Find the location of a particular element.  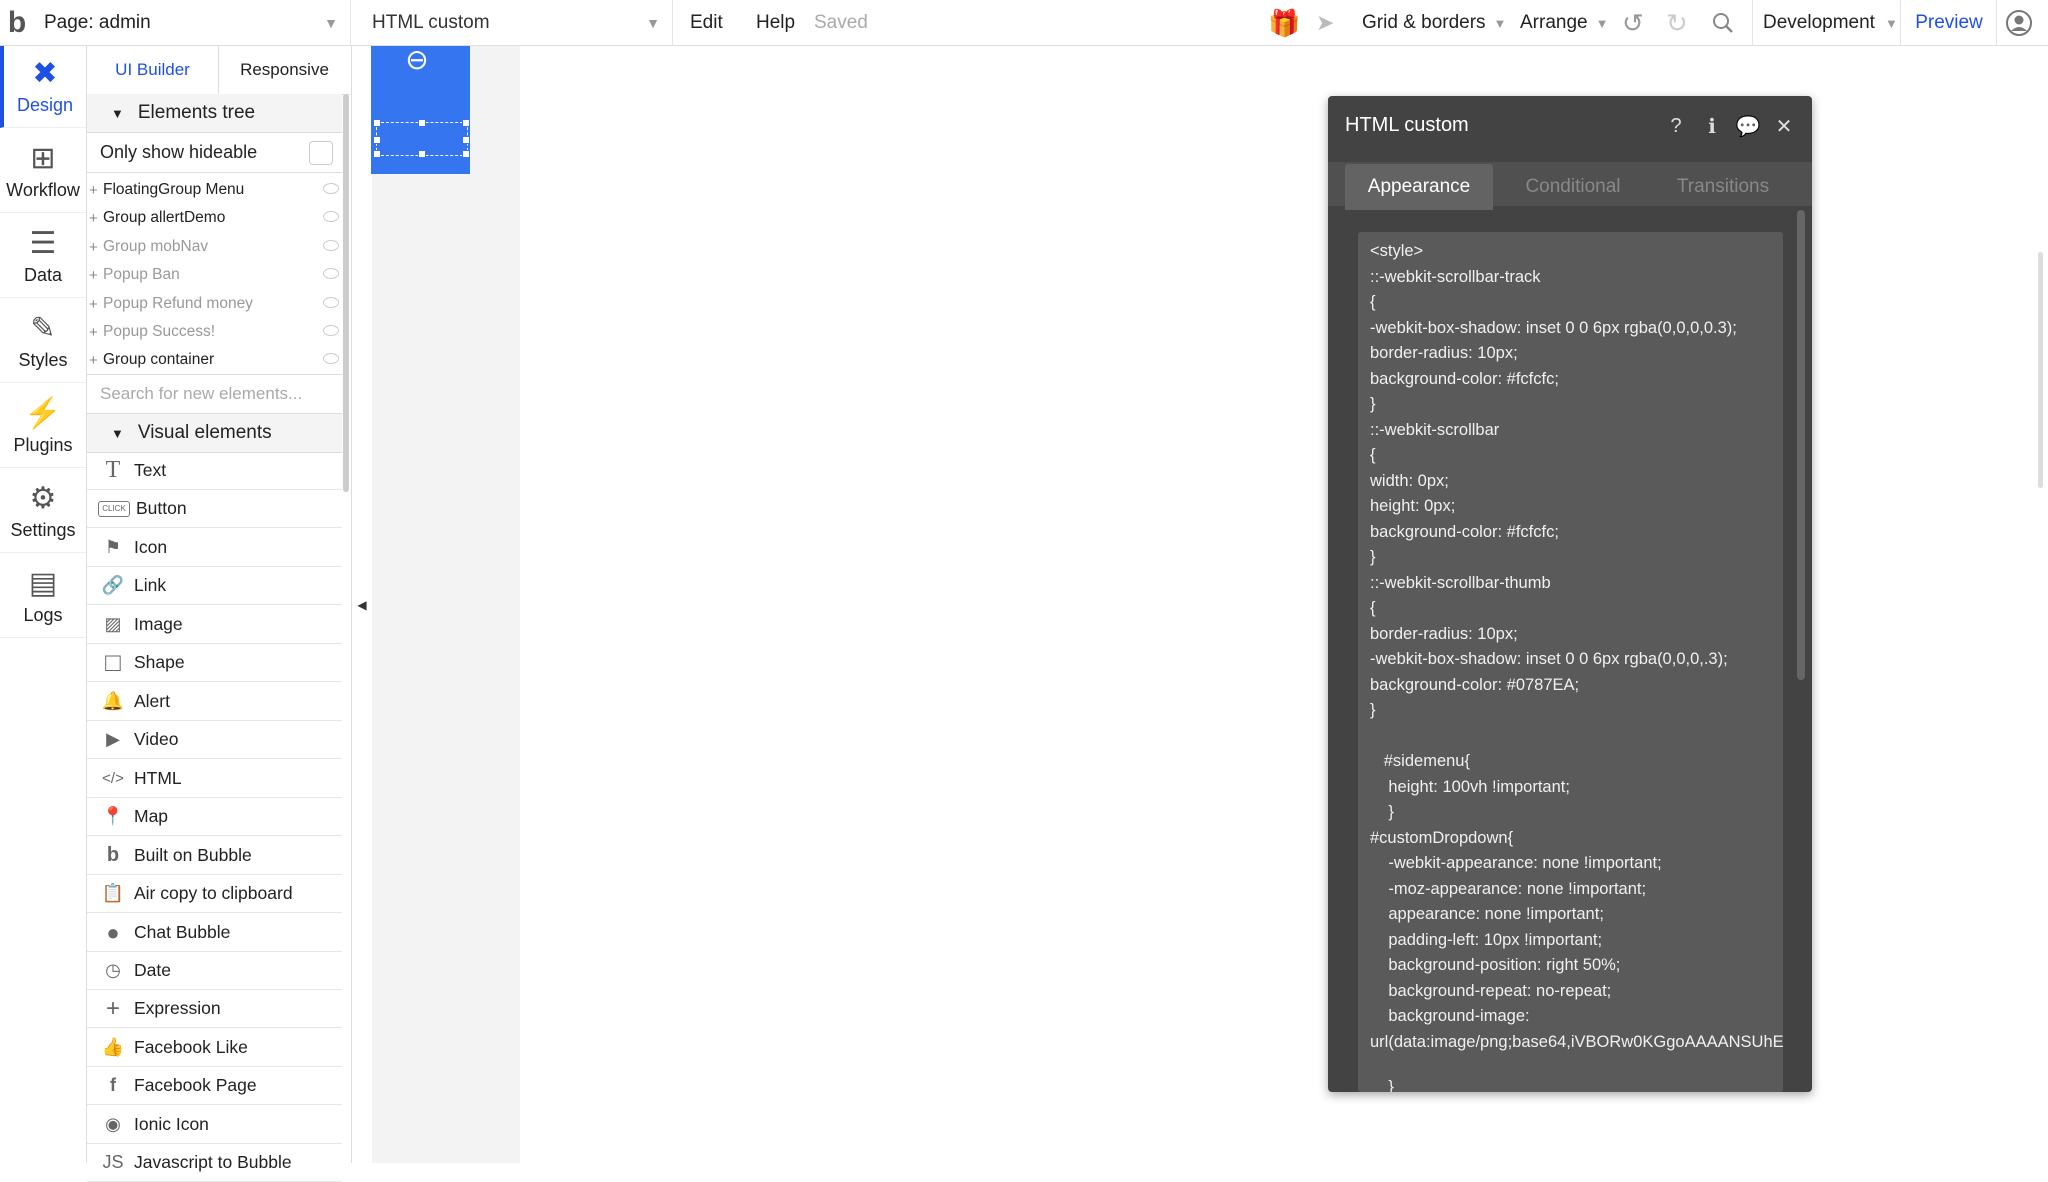

page-selector: Page: admin ▼ is located at coordinates (197, 23).